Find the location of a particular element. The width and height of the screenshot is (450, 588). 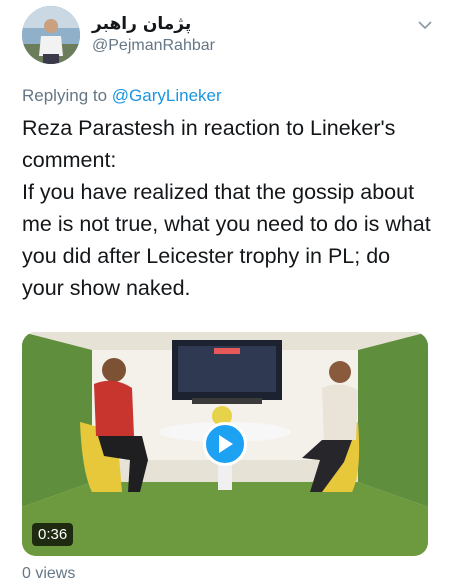

avatar is located at coordinates (51, 35).